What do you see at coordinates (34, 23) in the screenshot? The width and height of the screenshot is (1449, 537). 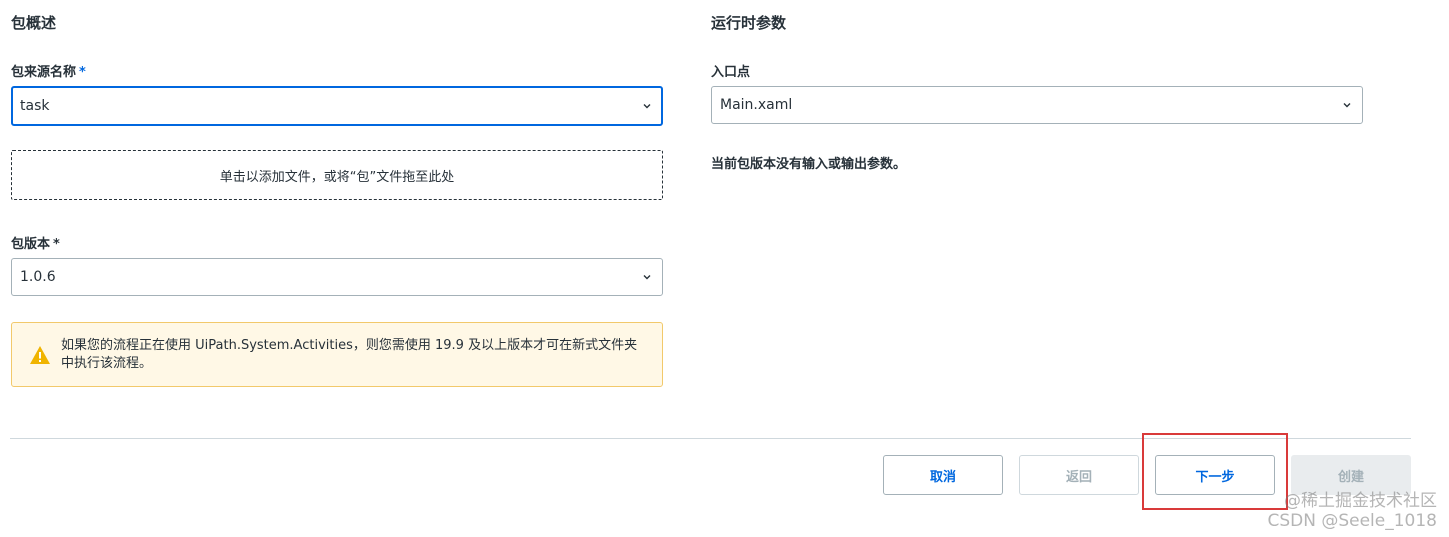 I see `package-overview-title: 包概述` at bounding box center [34, 23].